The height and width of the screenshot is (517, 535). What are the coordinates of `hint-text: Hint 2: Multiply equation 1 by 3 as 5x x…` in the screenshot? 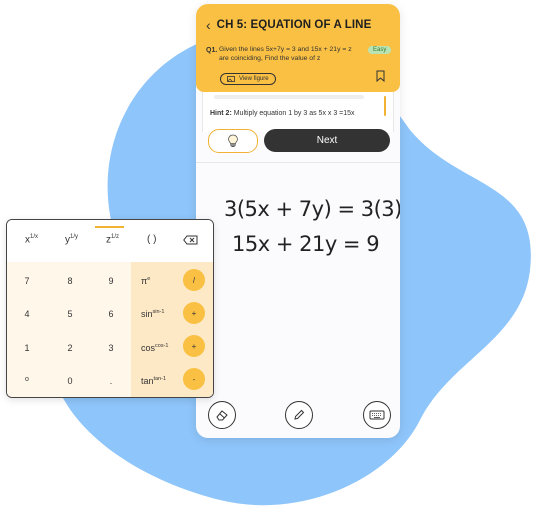 It's located at (282, 113).